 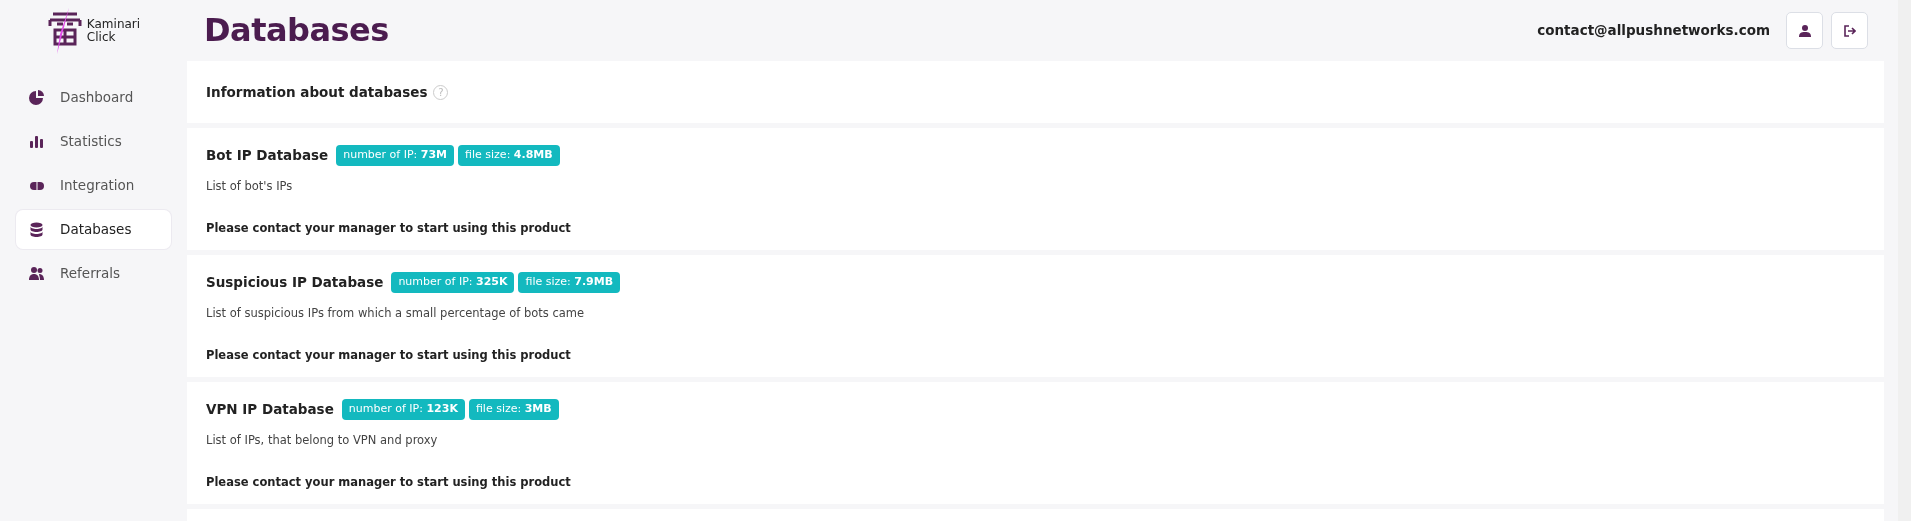 What do you see at coordinates (317, 92) in the screenshot?
I see `info-title: Information about databases` at bounding box center [317, 92].